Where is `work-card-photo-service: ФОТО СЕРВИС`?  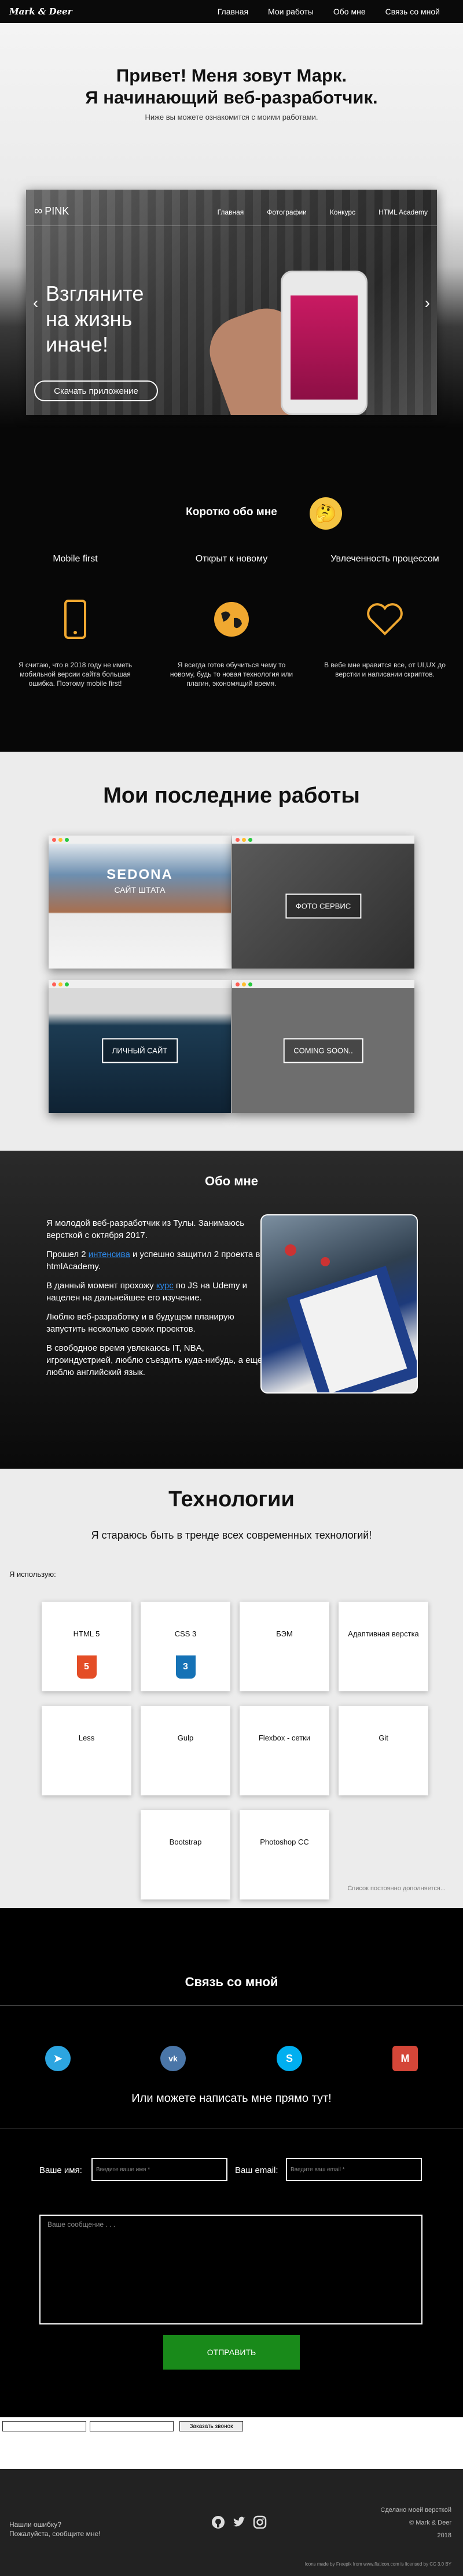 work-card-photo-service: ФОТО СЕРВИС is located at coordinates (323, 902).